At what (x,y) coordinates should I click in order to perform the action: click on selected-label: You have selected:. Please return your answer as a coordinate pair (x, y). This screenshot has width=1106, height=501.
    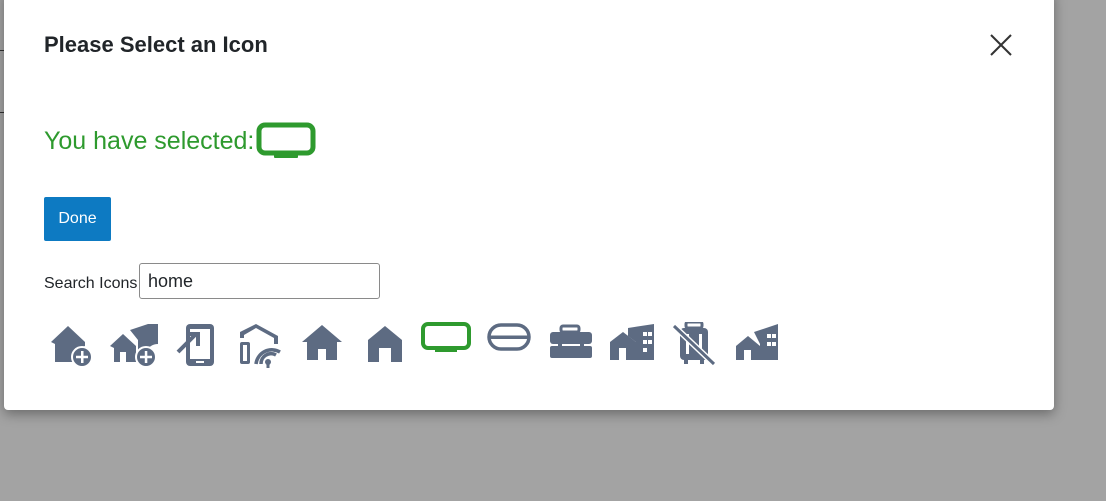
    Looking at the image, I should click on (149, 140).